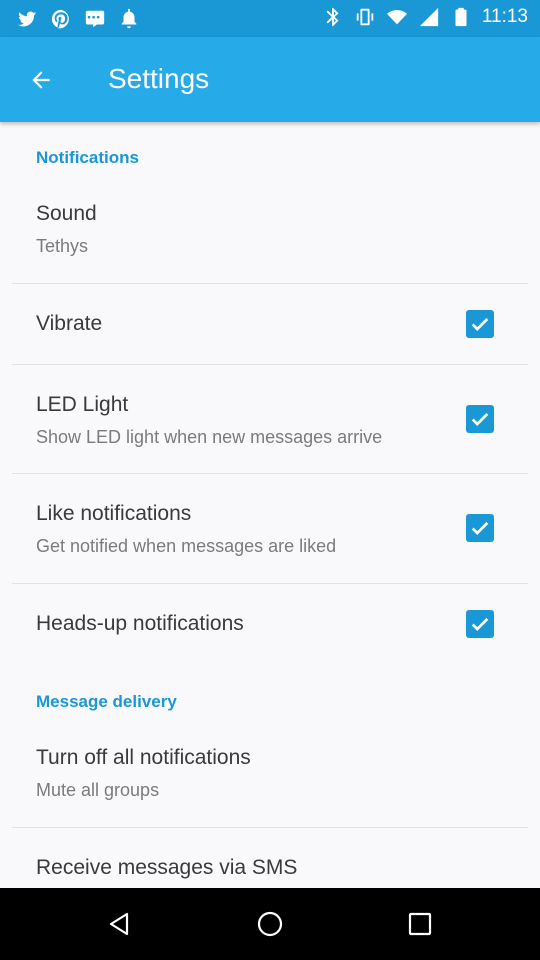 Image resolution: width=540 pixels, height=960 pixels. I want to click on setting-receive-sms-title: Receive messages via SMS, so click(167, 867).